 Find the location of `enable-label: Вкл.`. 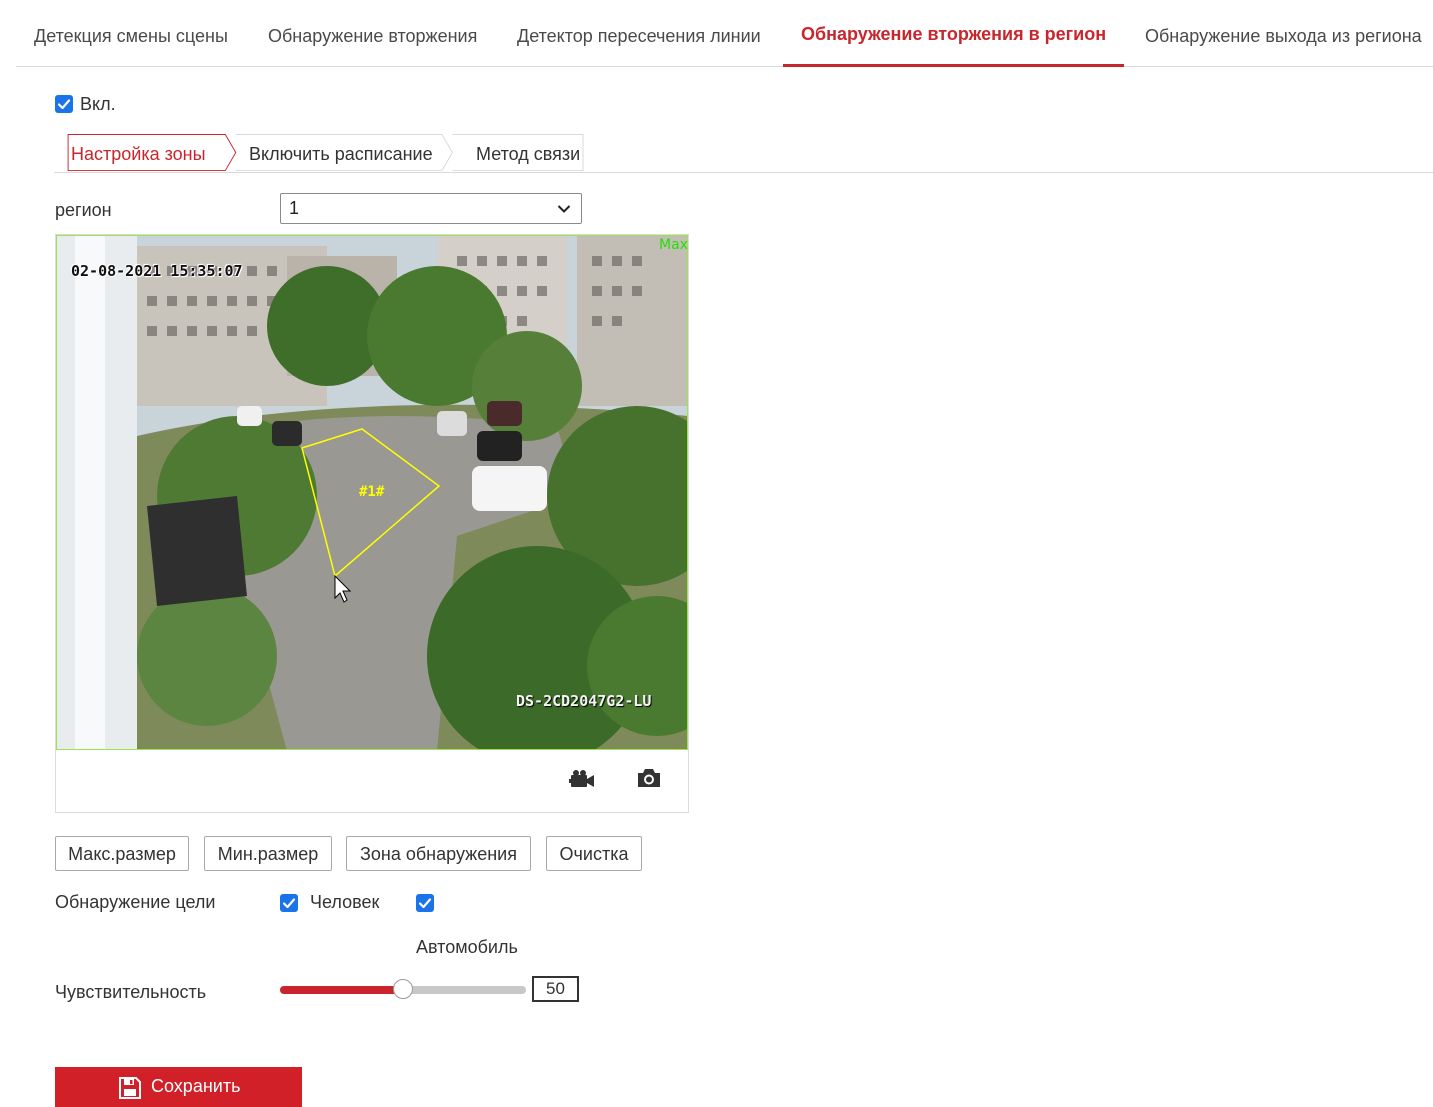

enable-label: Вкл. is located at coordinates (98, 104).